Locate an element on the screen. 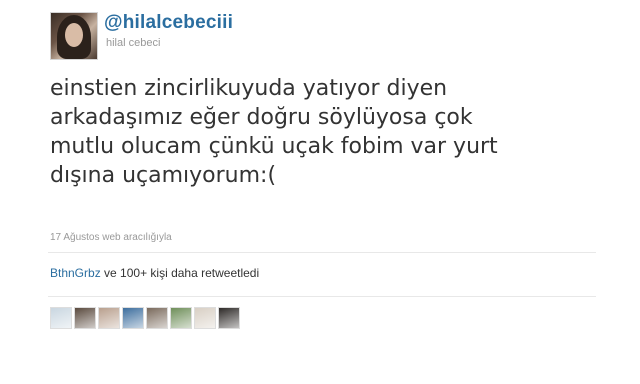  tweet-text-line: arkadaşımız eğer doğru söylüyosa çok is located at coordinates (261, 117).